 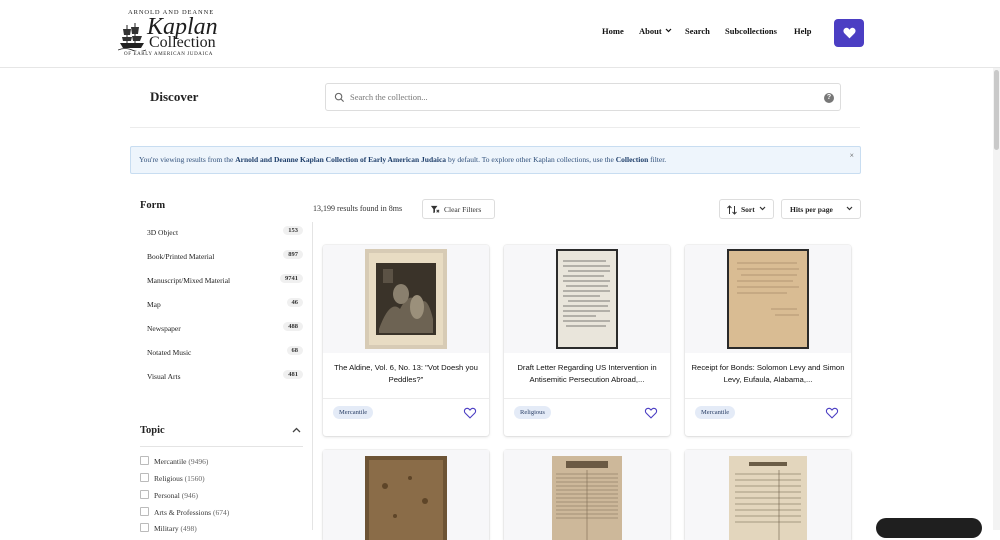 What do you see at coordinates (293, 326) in the screenshot?
I see `facet-count-badge: 488` at bounding box center [293, 326].